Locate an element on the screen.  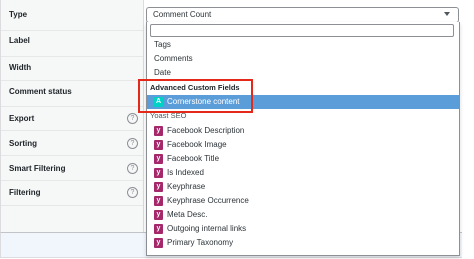
option-comments: Comments is located at coordinates (173, 59).